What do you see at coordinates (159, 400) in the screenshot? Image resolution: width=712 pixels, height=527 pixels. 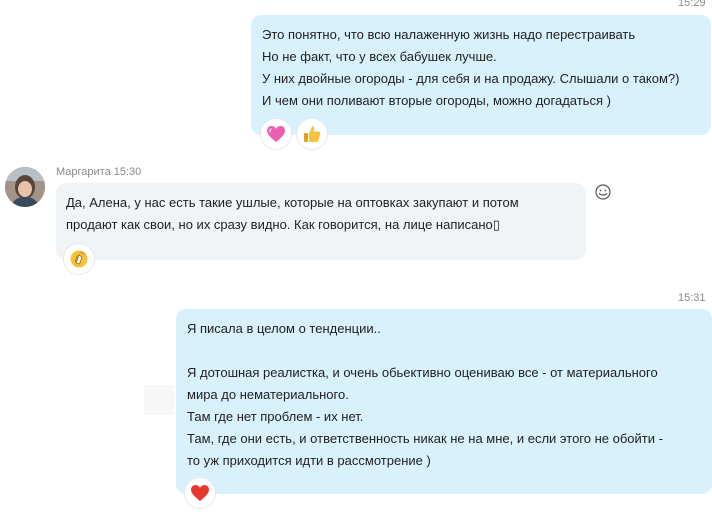 I see `hover-placeholder` at bounding box center [159, 400].